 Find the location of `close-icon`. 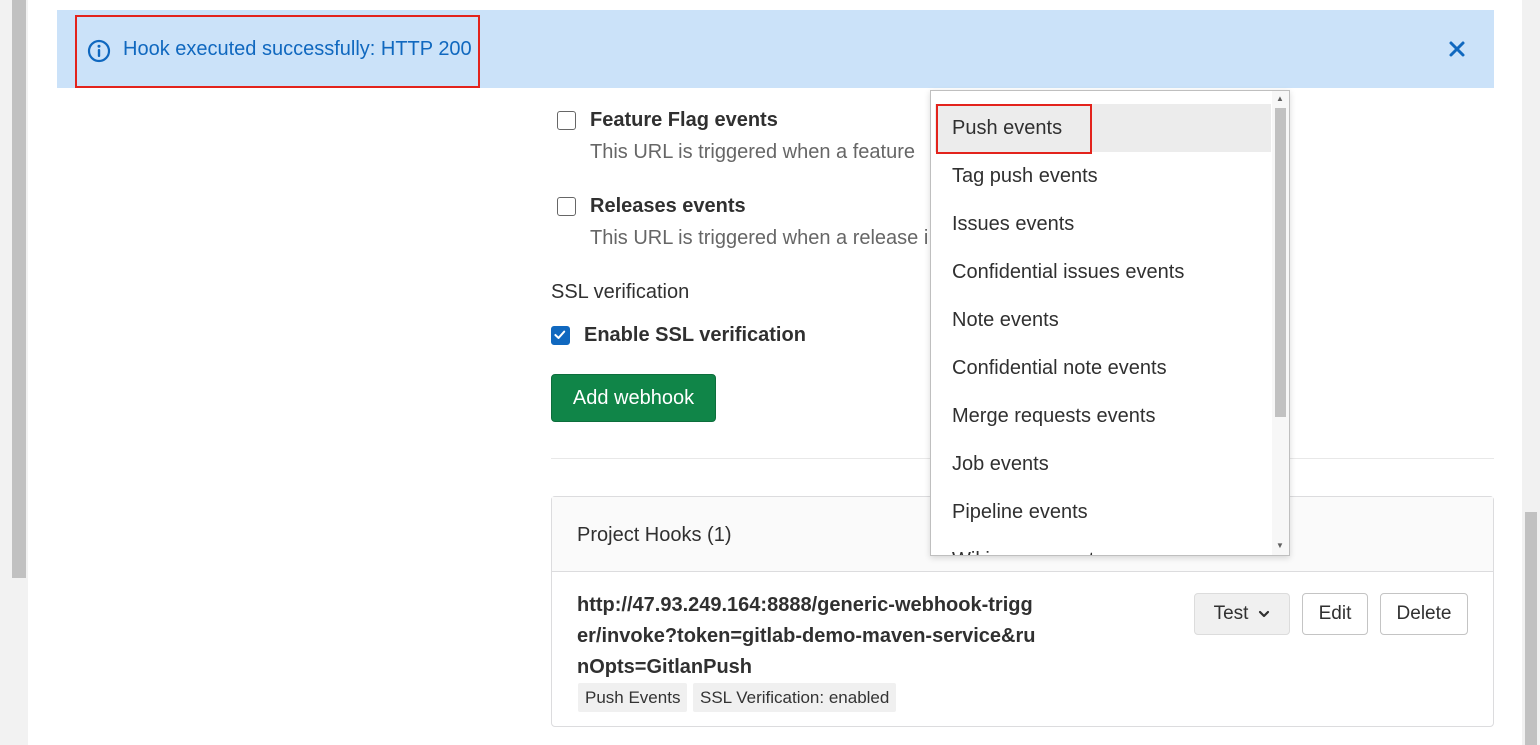

close-icon is located at coordinates (1457, 49).